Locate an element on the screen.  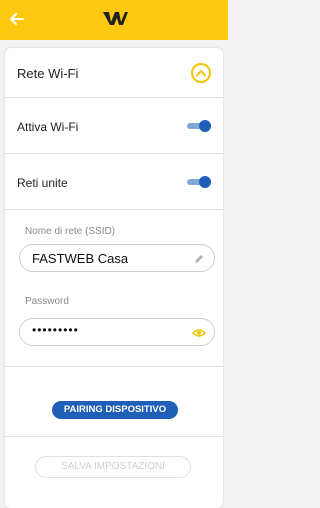
chevron-up-icon is located at coordinates (201, 73).